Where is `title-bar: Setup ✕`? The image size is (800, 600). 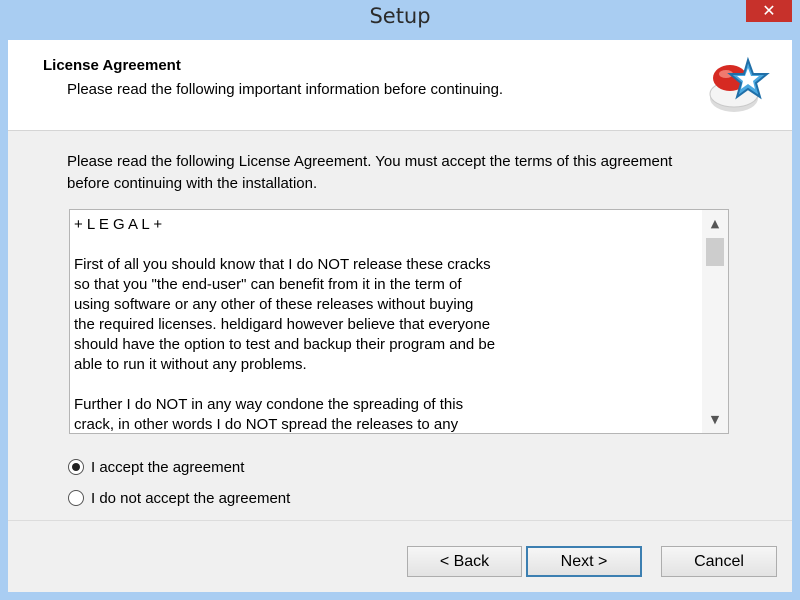
title-bar: Setup ✕ is located at coordinates (400, 19).